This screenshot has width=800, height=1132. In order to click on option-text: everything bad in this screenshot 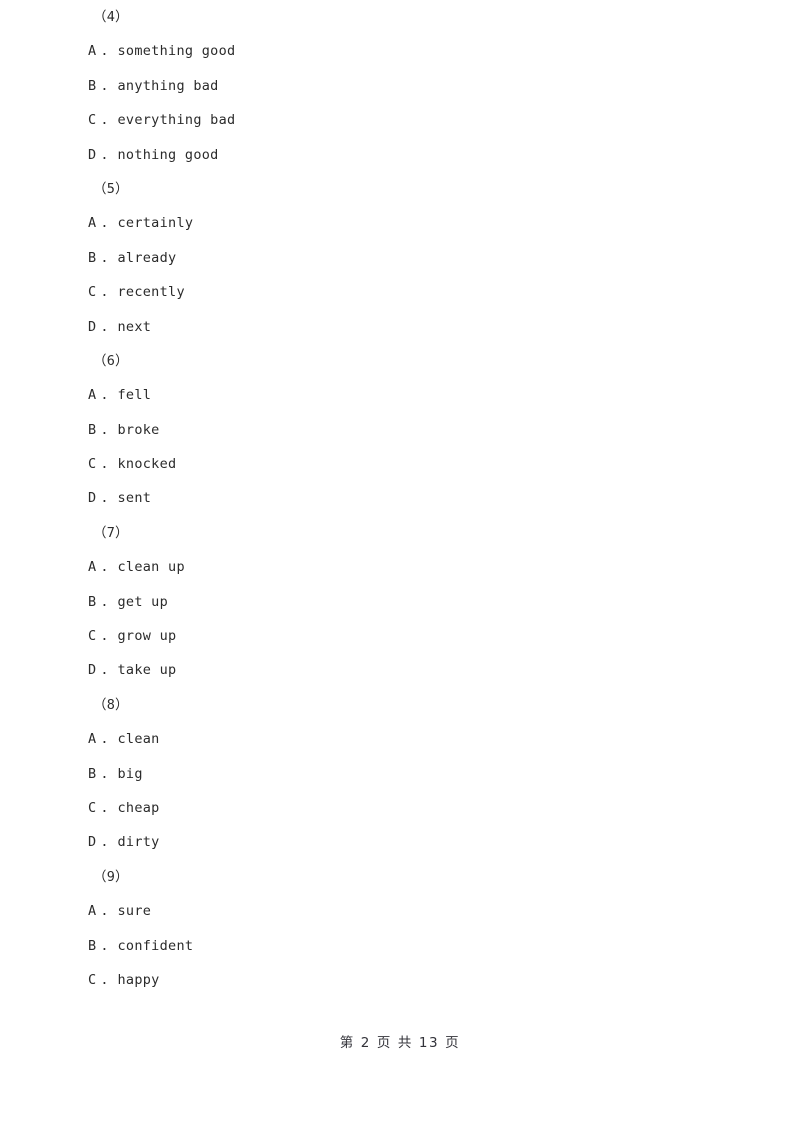, I will do `click(176, 120)`.